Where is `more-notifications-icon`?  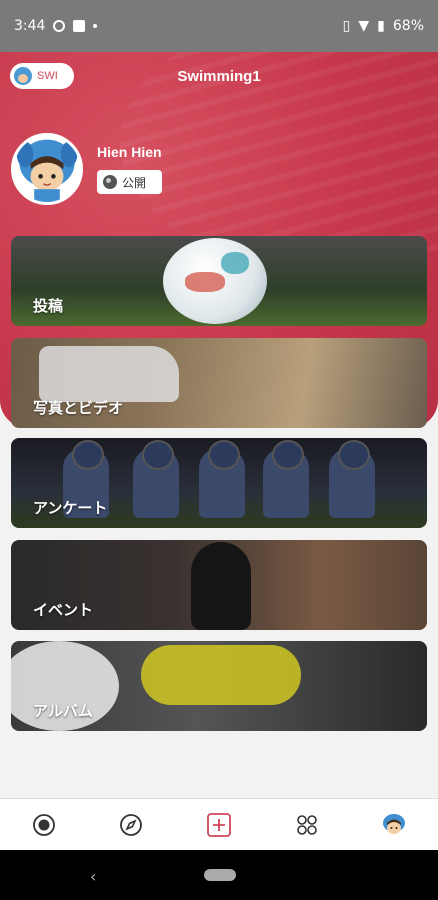 more-notifications-icon is located at coordinates (95, 26).